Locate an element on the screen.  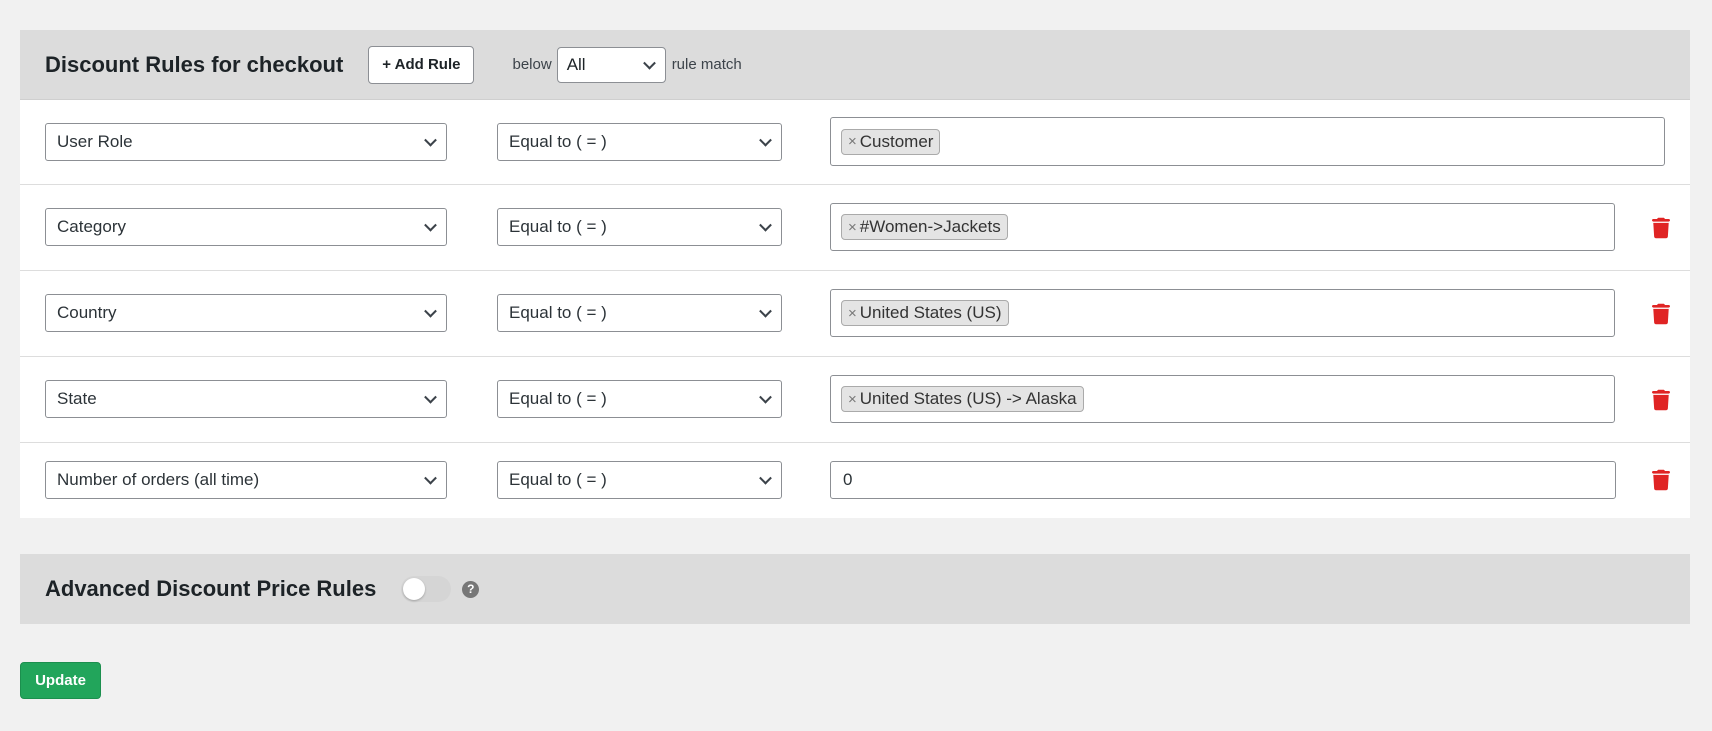
rule-field-select: Country is located at coordinates (246, 313).